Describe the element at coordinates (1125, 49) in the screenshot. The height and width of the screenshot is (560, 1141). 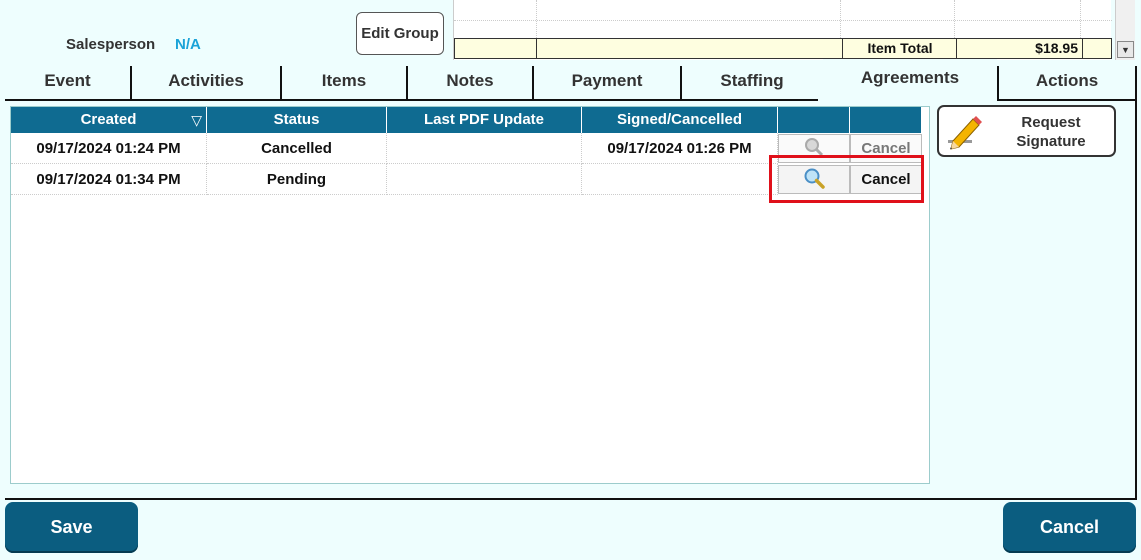
I see `scroll-down-arrow-icon: ▼` at that location.